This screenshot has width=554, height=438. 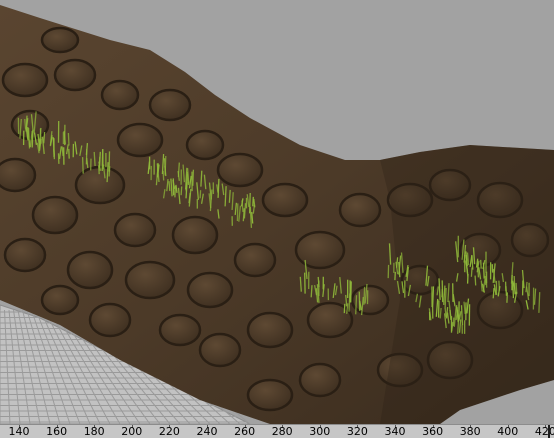 I want to click on time-tick-label: 260, so click(x=245, y=431).